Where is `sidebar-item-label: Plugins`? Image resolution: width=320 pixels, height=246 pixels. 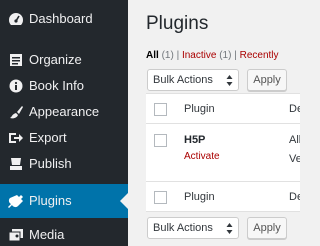 sidebar-item-label: Plugins is located at coordinates (50, 200).